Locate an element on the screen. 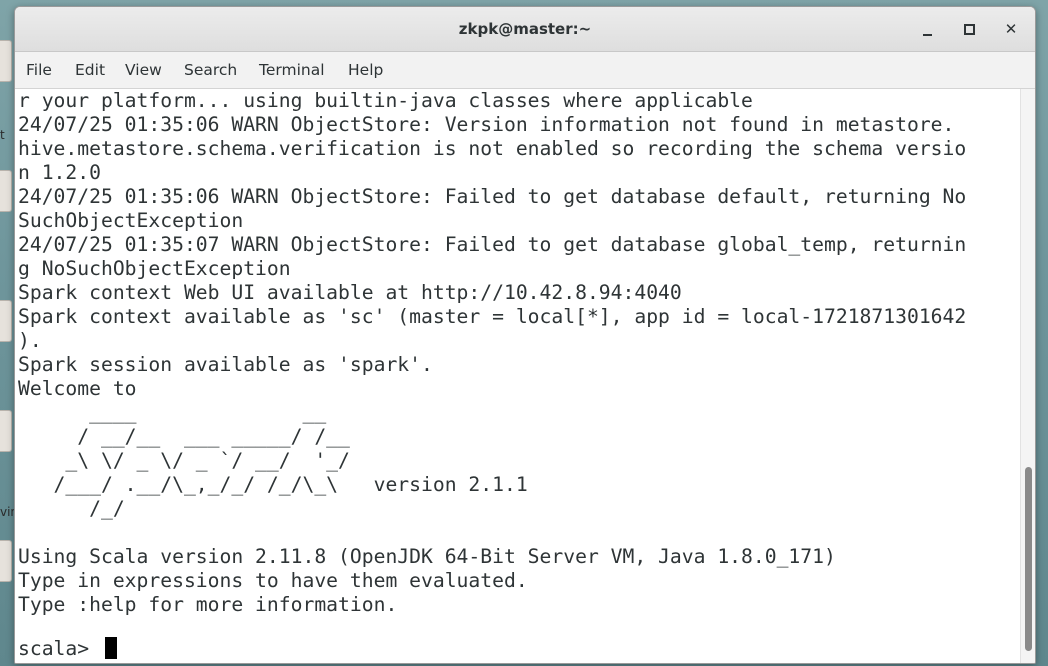  spark-ascii-logo-line: /_/ is located at coordinates (71, 508).